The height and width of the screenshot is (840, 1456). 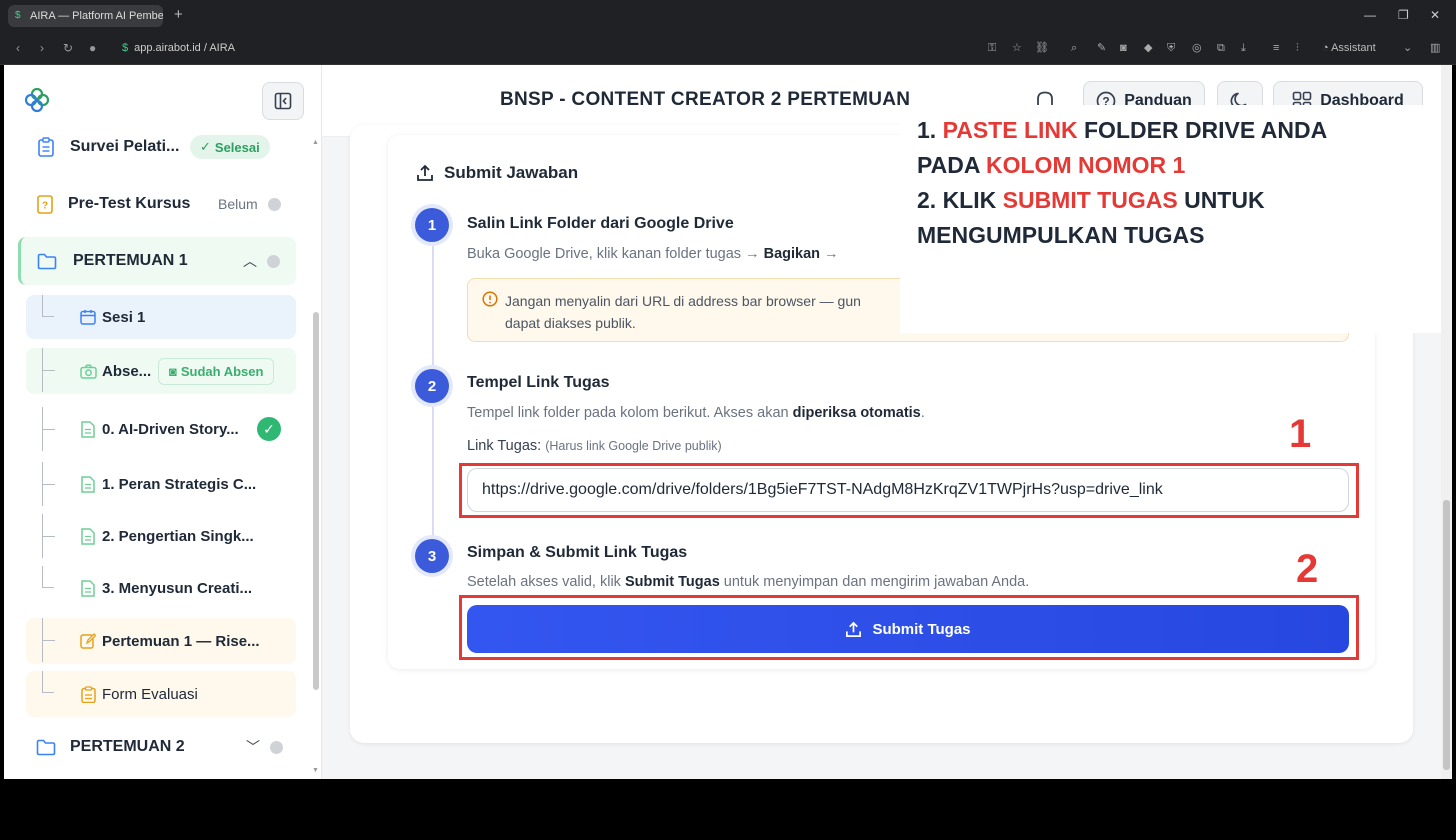 I want to click on camera-icon, so click(x=88, y=371).